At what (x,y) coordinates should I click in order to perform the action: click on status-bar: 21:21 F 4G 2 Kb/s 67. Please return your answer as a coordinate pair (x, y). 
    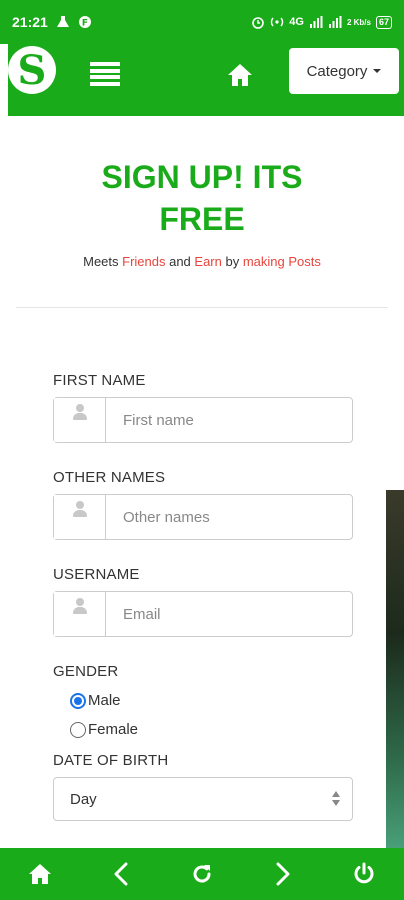
    Looking at the image, I should click on (202, 22).